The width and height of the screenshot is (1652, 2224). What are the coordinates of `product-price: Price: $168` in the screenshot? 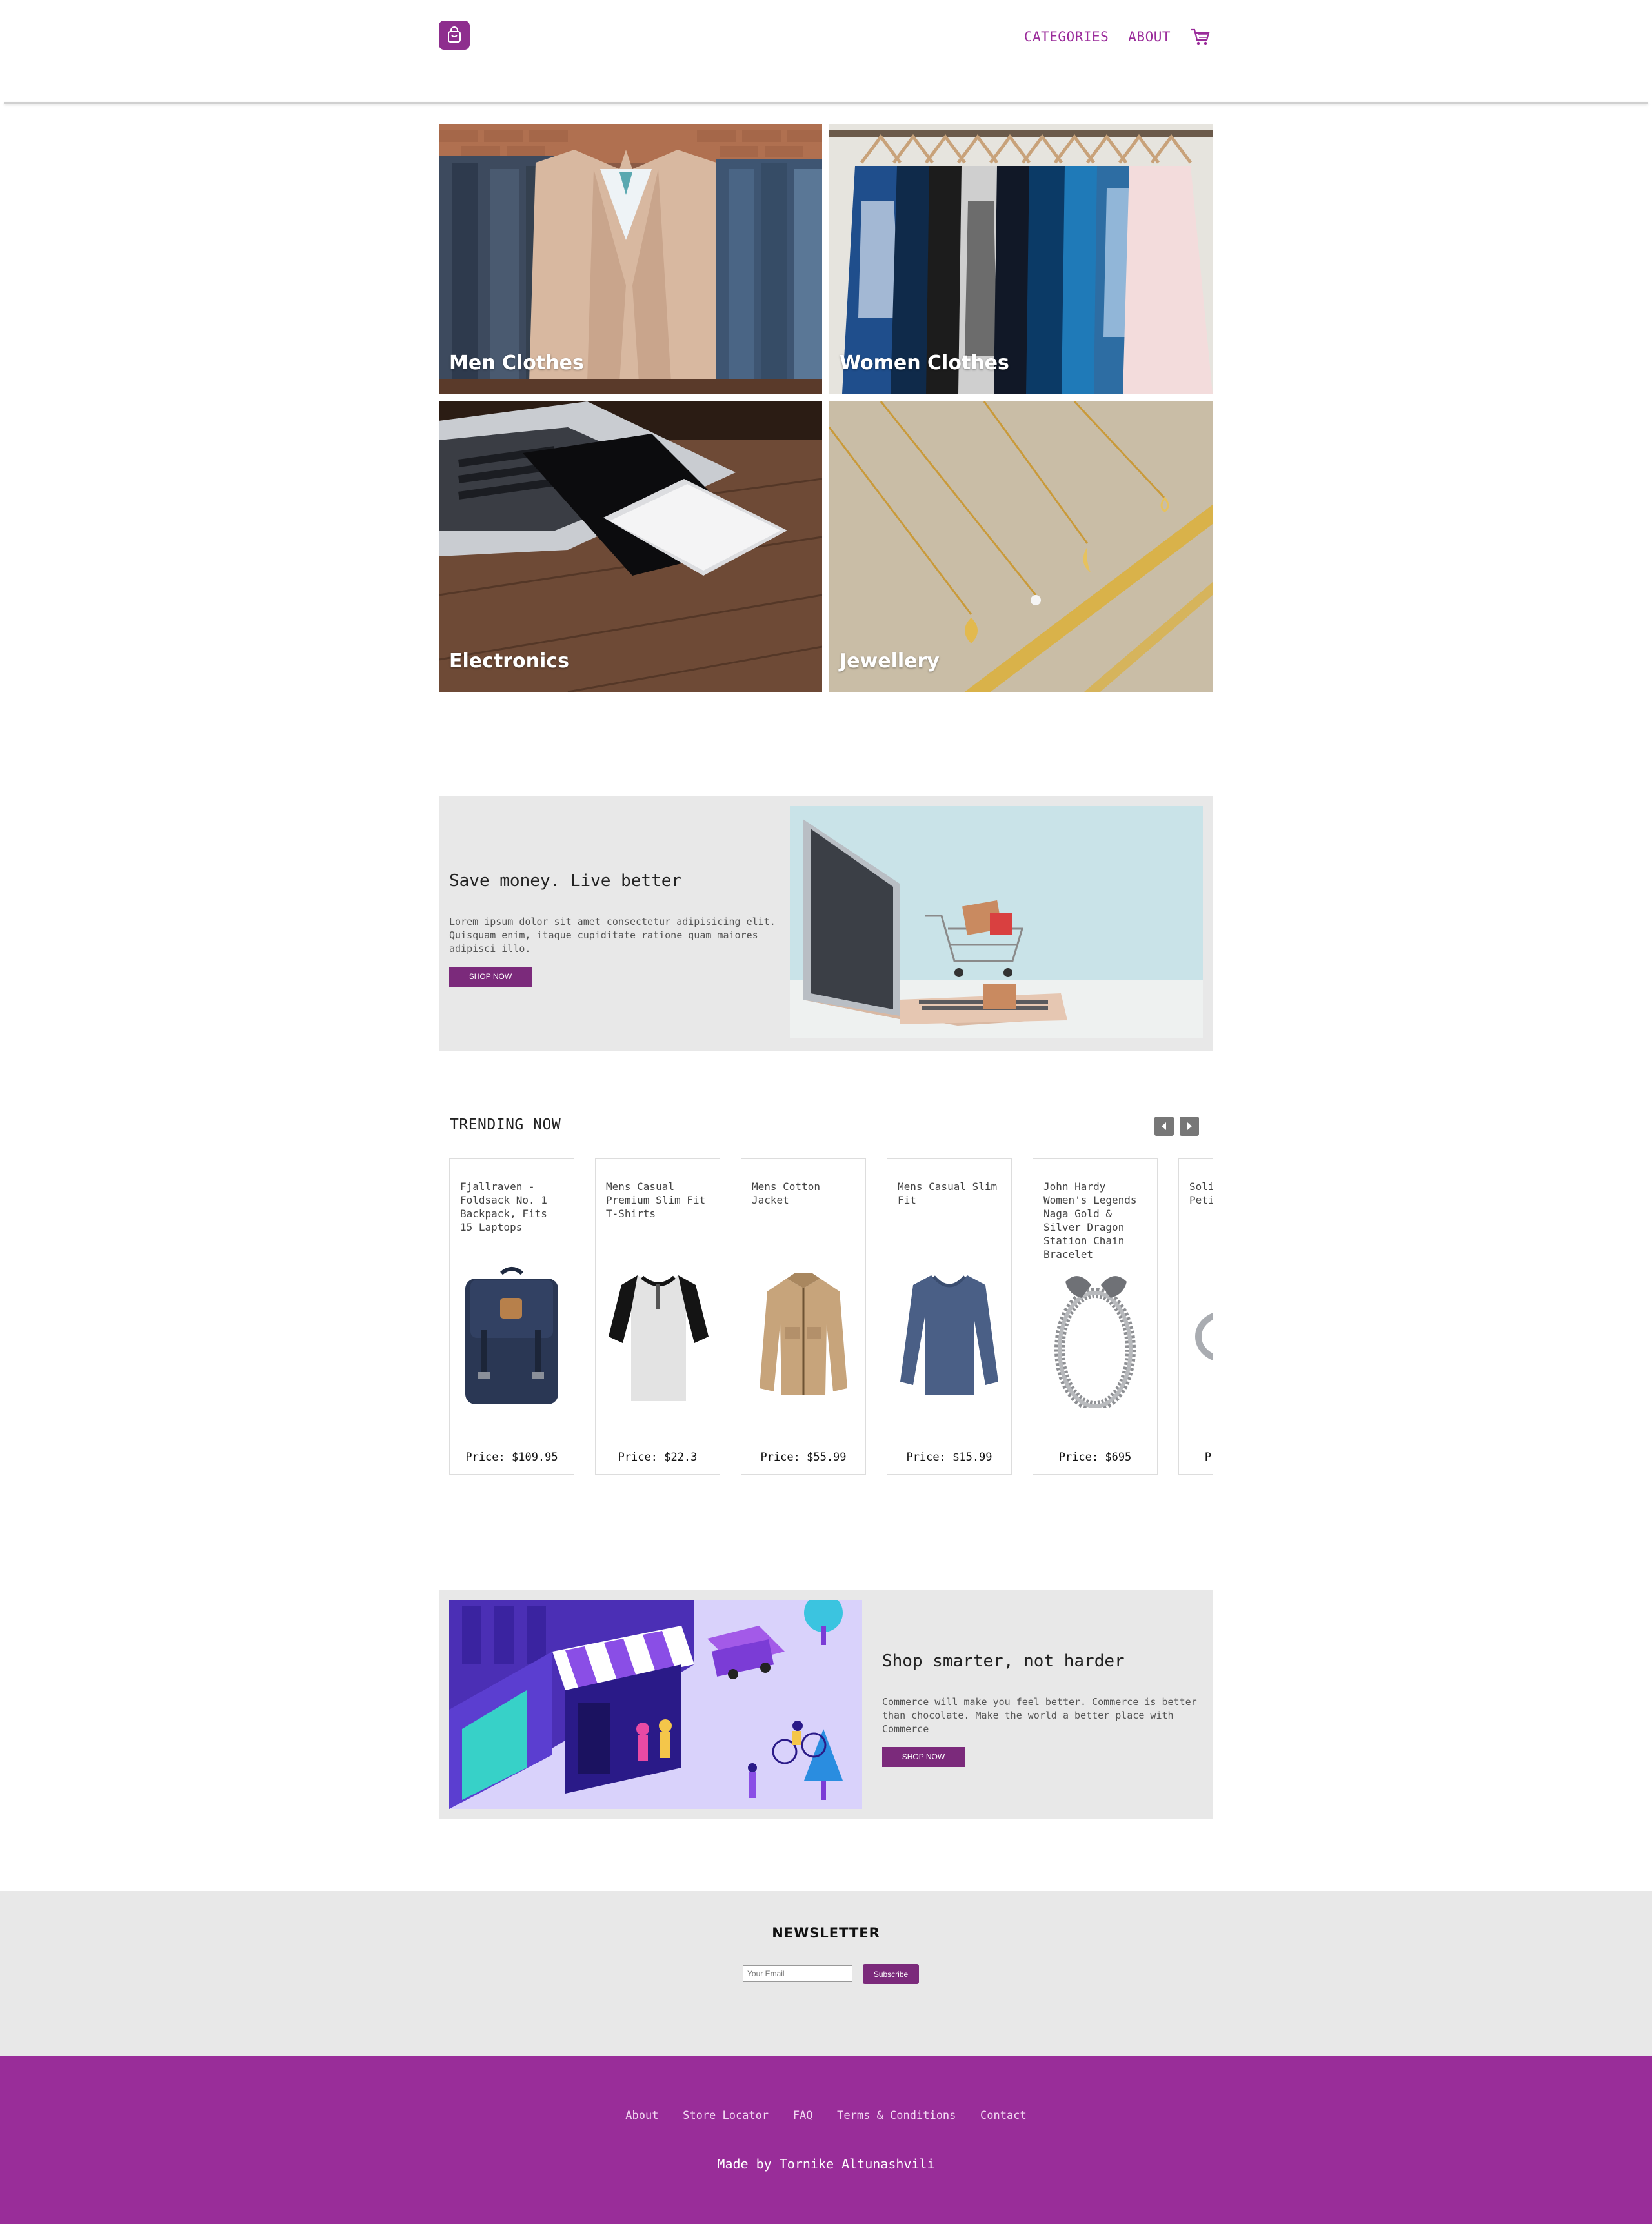 It's located at (1208, 1457).